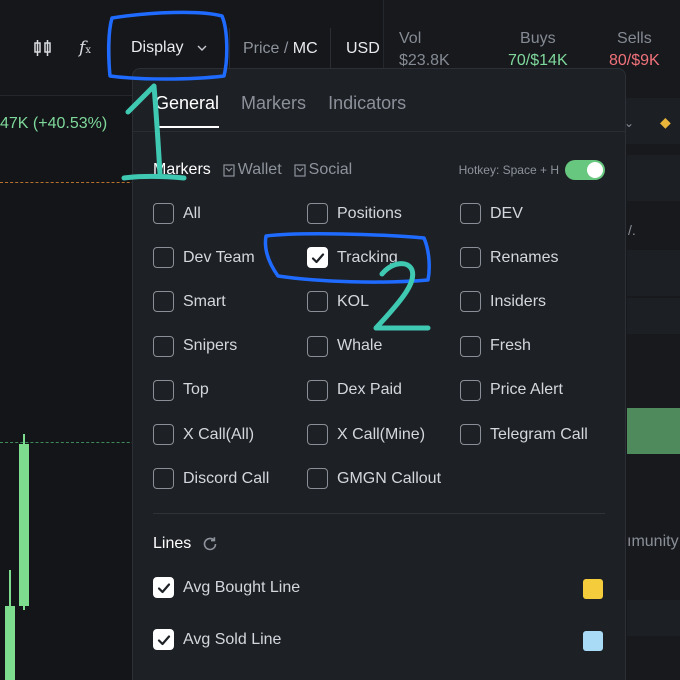  I want to click on tab-markers: Markers, so click(273, 110).